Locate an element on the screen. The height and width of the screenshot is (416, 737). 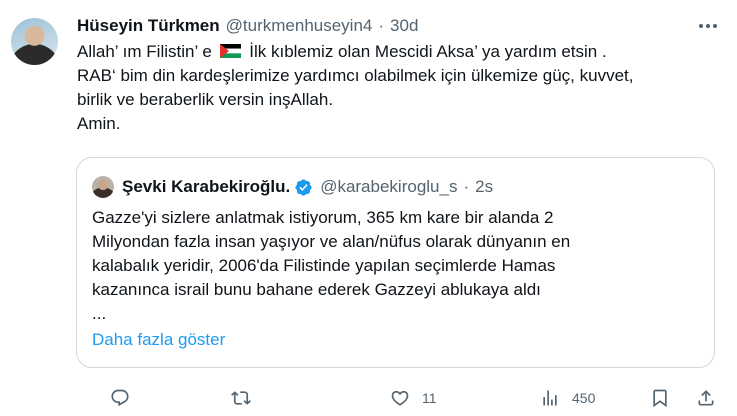
author-handle: @turkmenhuseyin4 is located at coordinates (299, 26).